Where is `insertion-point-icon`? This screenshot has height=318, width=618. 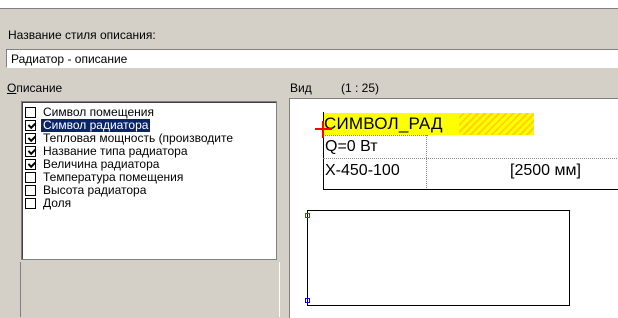 insertion-point-icon is located at coordinates (323, 129).